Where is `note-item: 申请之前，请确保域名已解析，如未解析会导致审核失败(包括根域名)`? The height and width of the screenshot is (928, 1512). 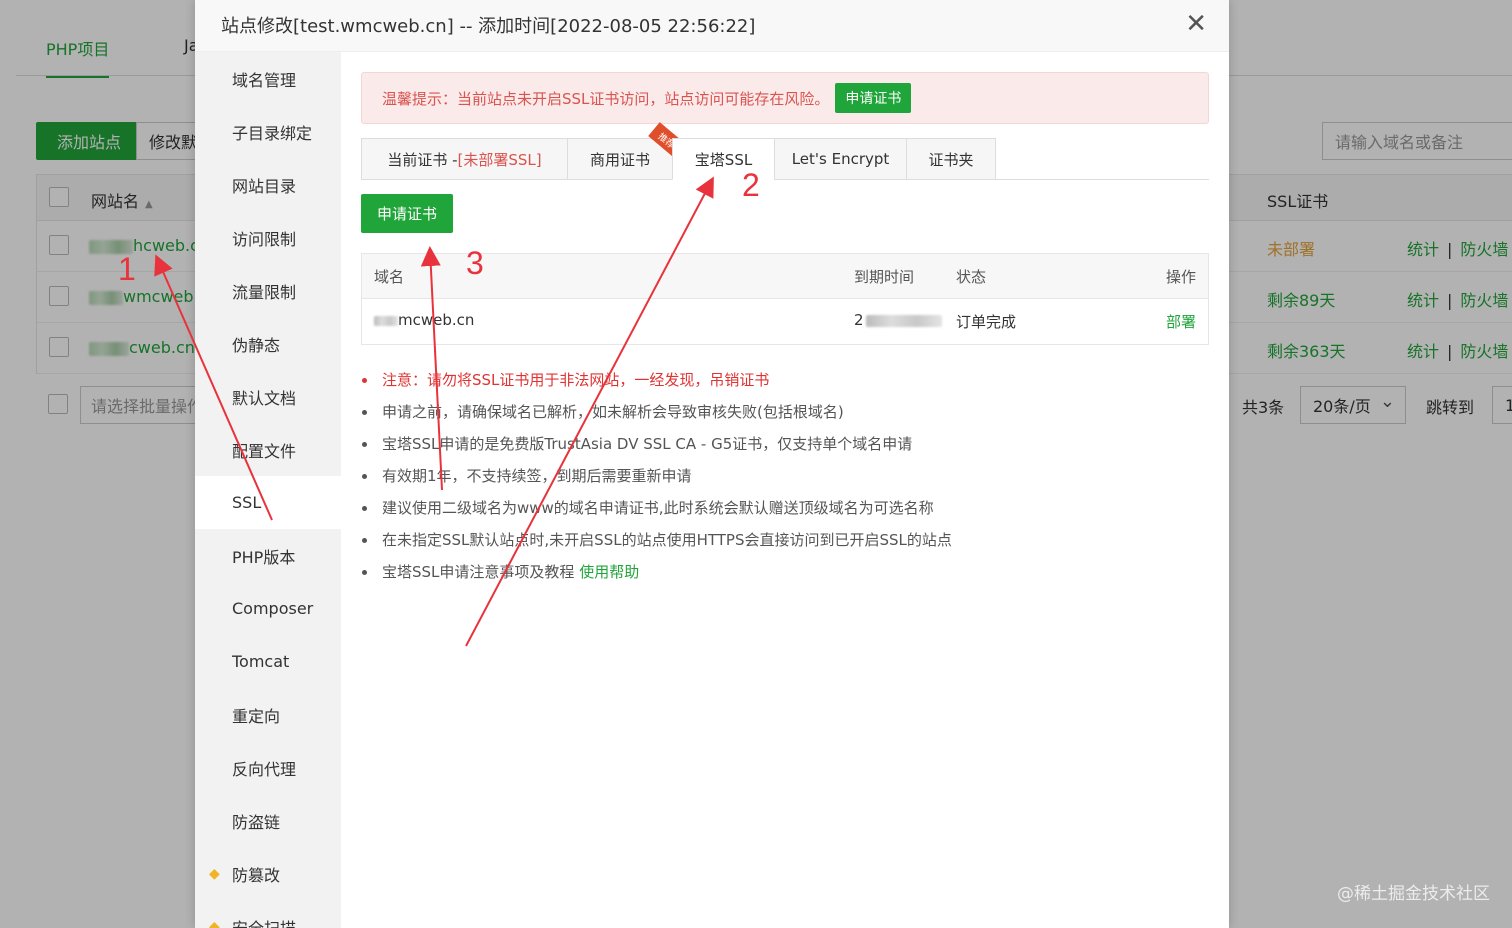
note-item: 申请之前，请确保域名已解析，如未解析会导致审核失败(包括根域名) is located at coordinates (791, 416).